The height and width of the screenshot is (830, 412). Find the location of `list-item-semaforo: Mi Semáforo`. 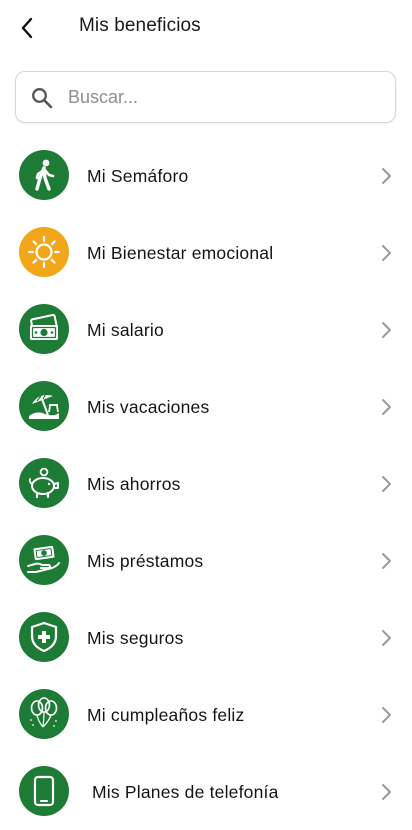

list-item-semaforo: Mi Semáforo is located at coordinates (206, 175).